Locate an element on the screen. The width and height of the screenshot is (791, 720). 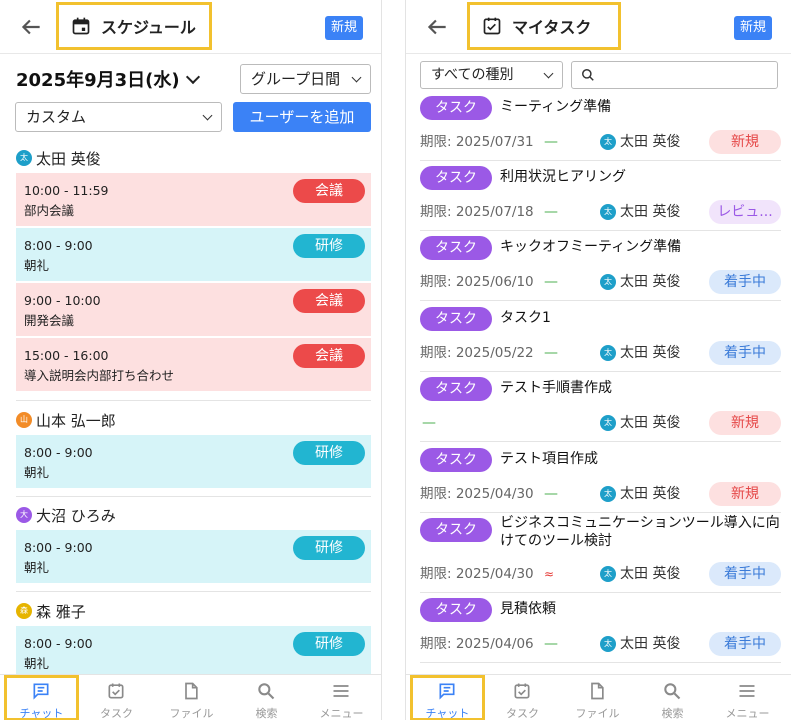
custom-select: カスタム is located at coordinates (118, 117).